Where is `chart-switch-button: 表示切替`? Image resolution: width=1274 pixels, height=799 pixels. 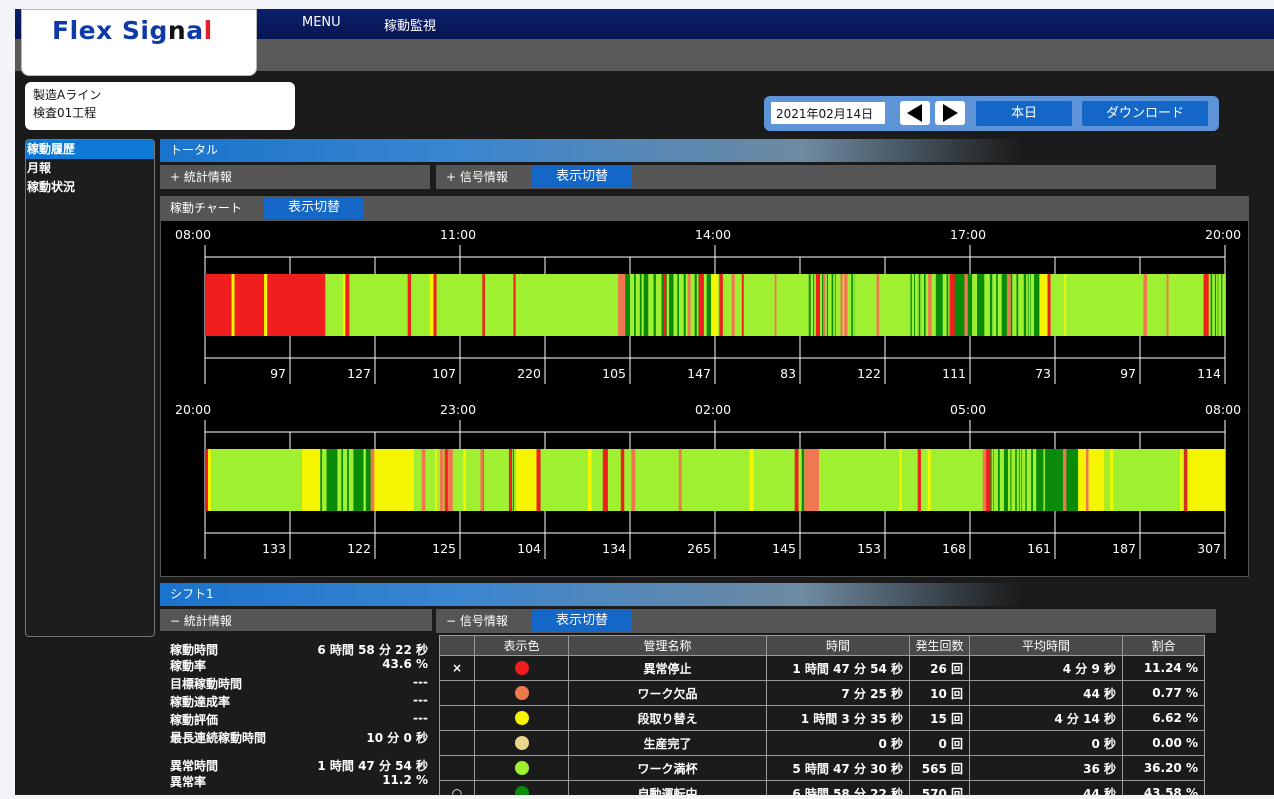
chart-switch-button: 表示切替 is located at coordinates (314, 208).